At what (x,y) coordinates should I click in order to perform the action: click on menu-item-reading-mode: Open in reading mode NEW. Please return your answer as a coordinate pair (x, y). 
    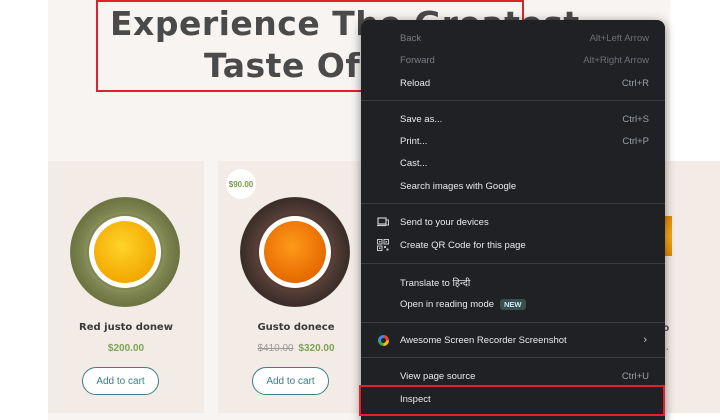
    Looking at the image, I should click on (513, 304).